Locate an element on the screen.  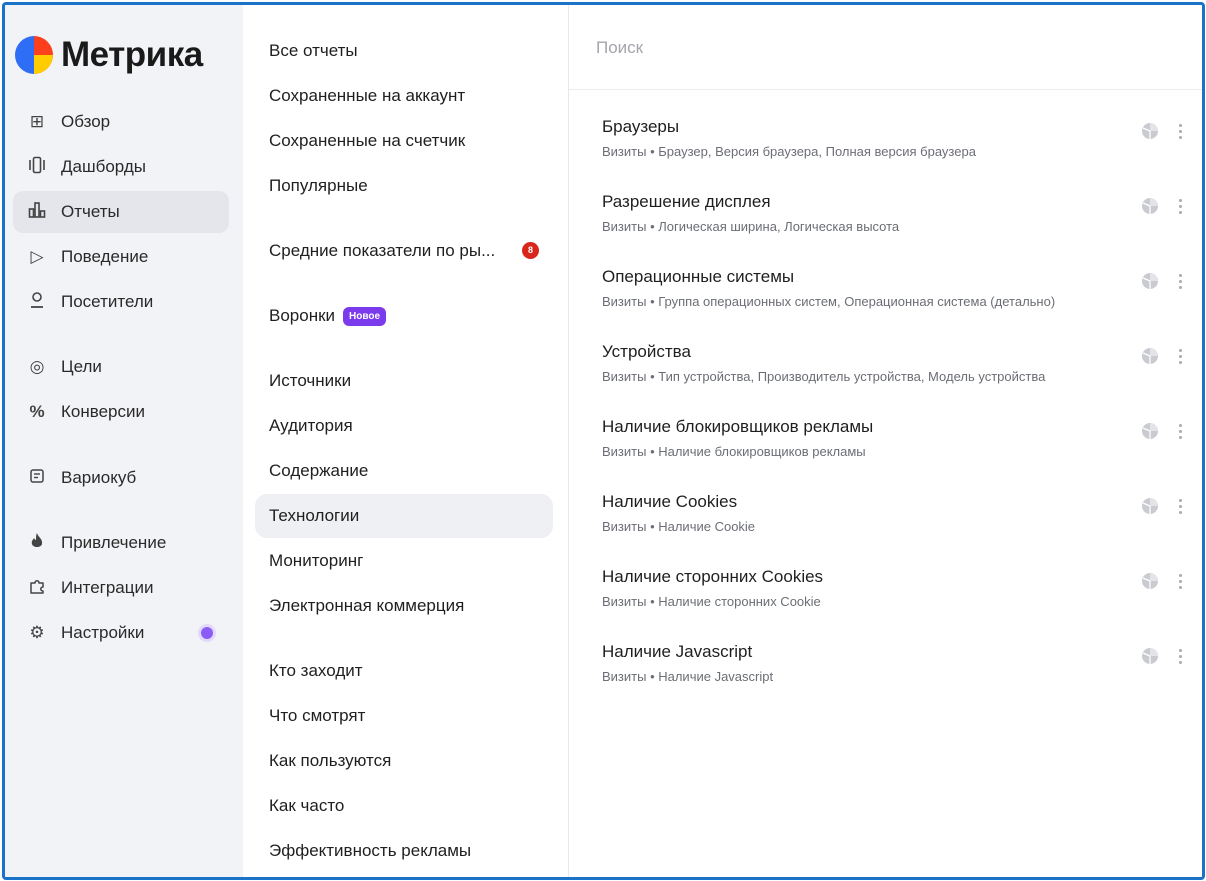
report-title: Наличие блокировщиков рекламы is located at coordinates (738, 426).